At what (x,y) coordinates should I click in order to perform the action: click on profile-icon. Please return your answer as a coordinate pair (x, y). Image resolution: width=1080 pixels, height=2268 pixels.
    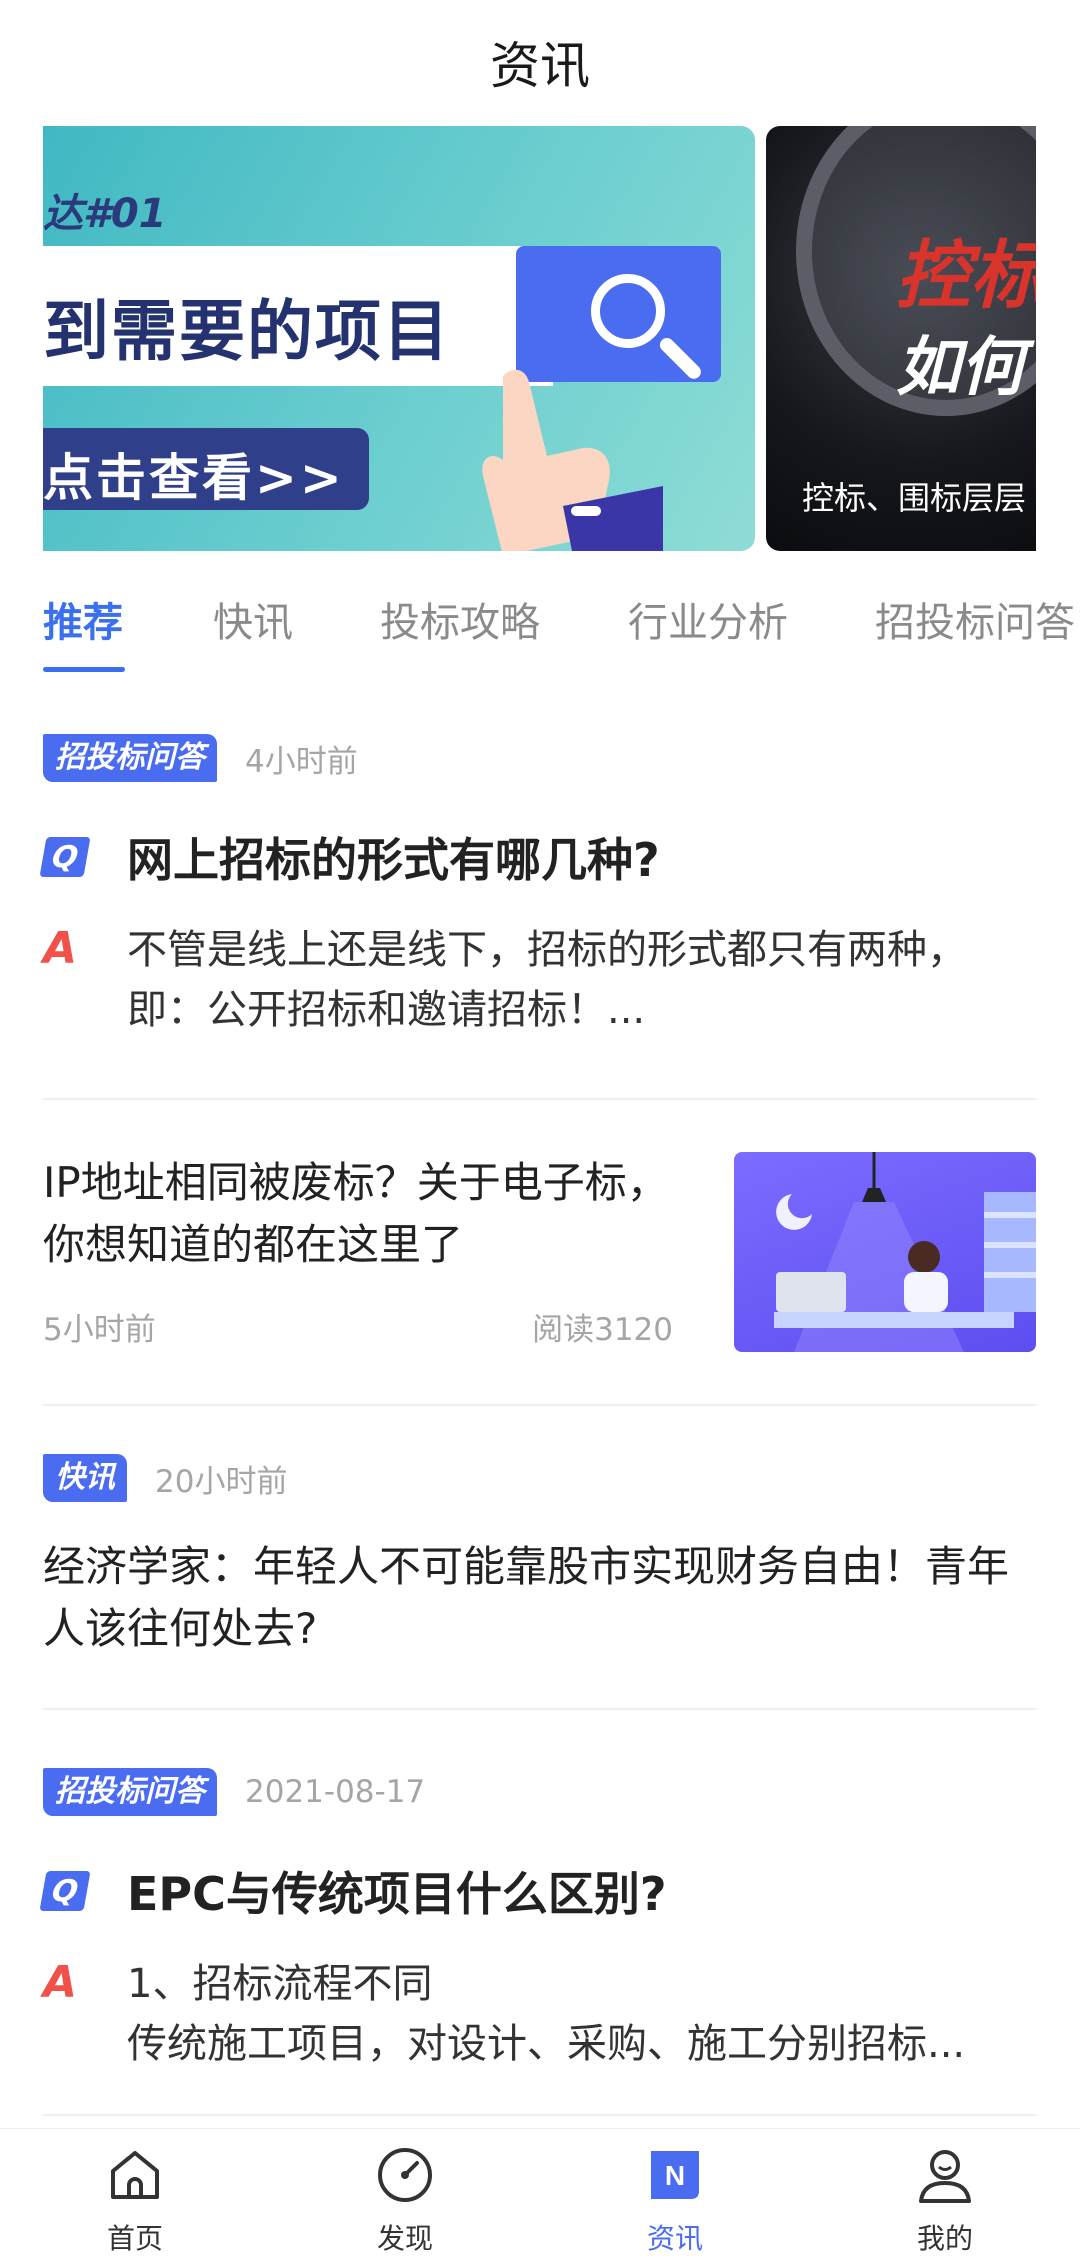
    Looking at the image, I should click on (945, 2175).